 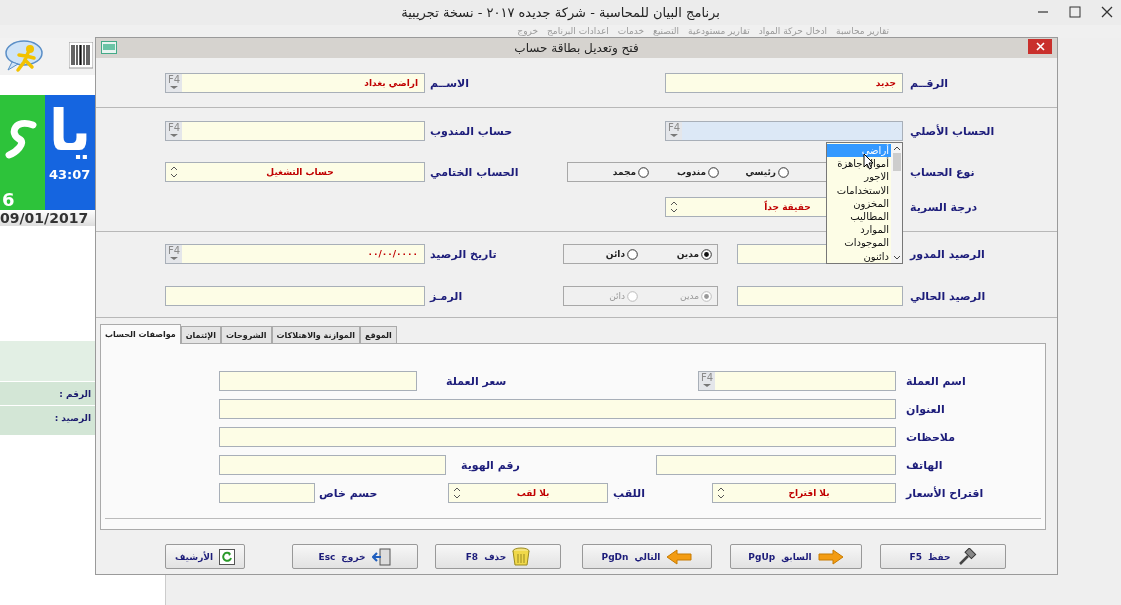 I want to click on list-item: الموجودات, so click(x=859, y=243).